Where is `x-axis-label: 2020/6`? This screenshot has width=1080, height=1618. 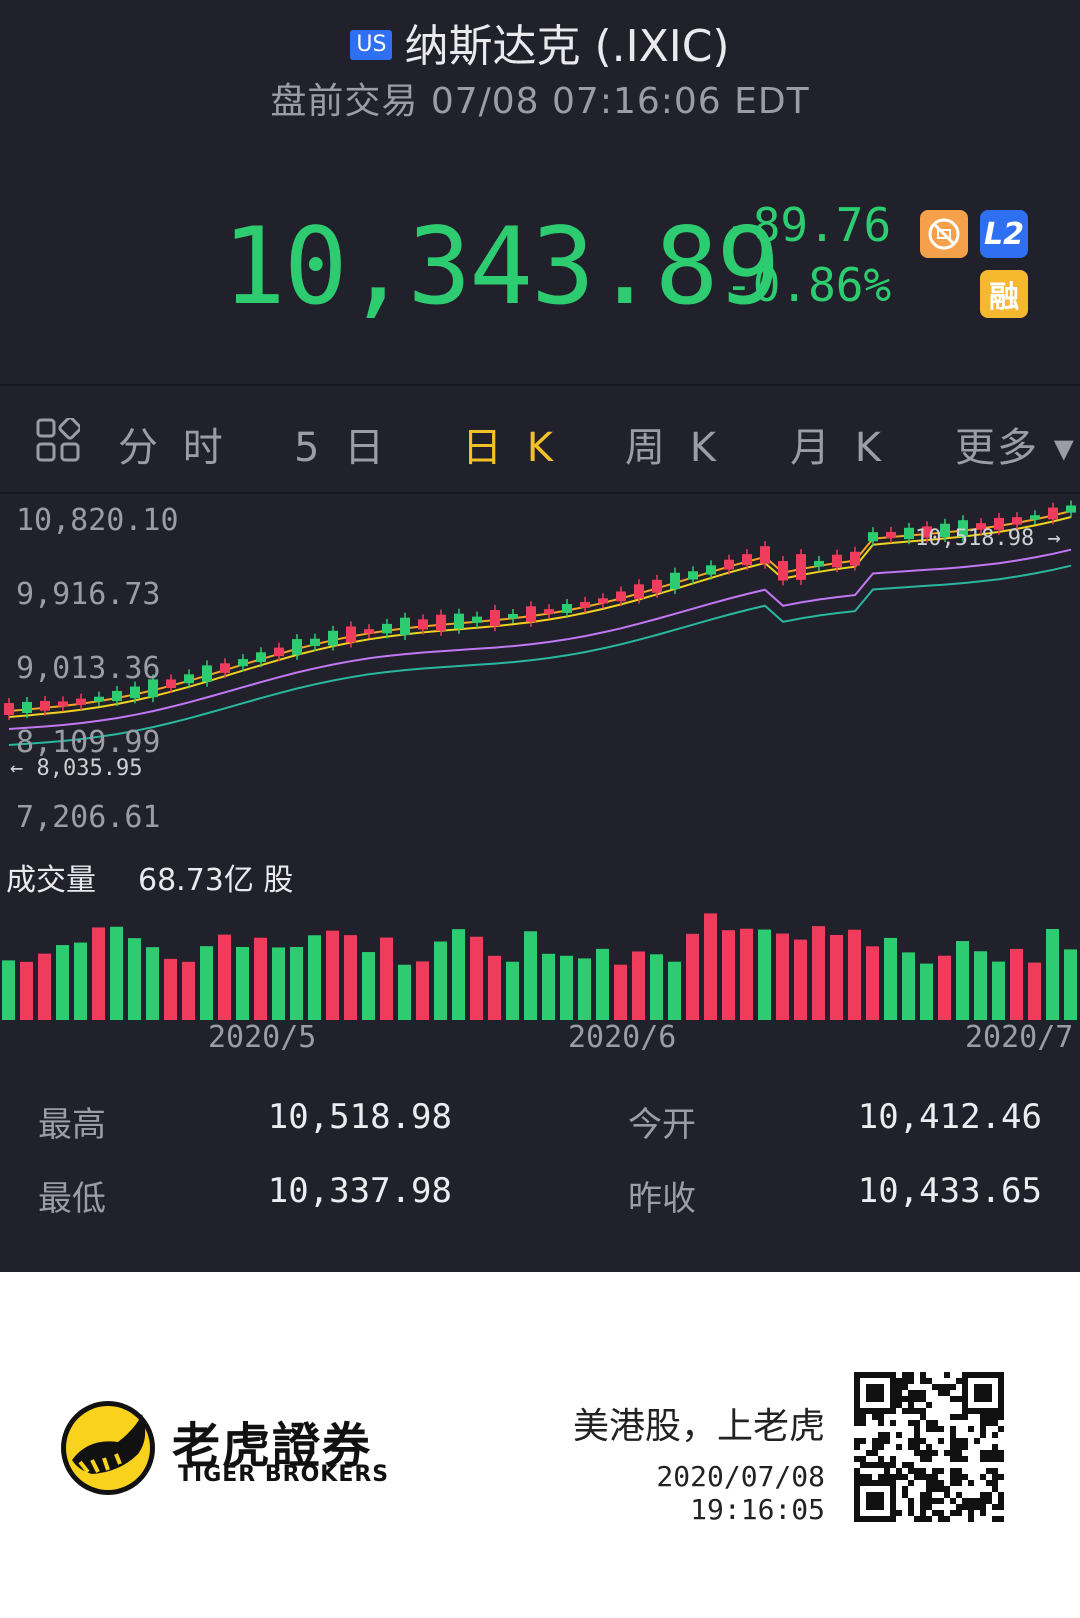 x-axis-label: 2020/6 is located at coordinates (622, 1037).